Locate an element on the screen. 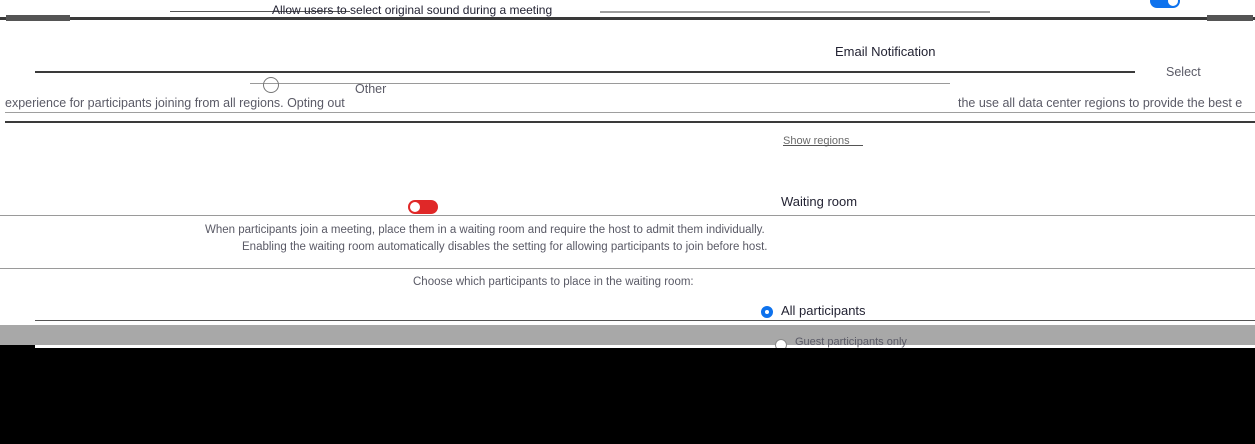 This screenshot has height=444, width=1255. original-sound-toggle is located at coordinates (1165, 4).